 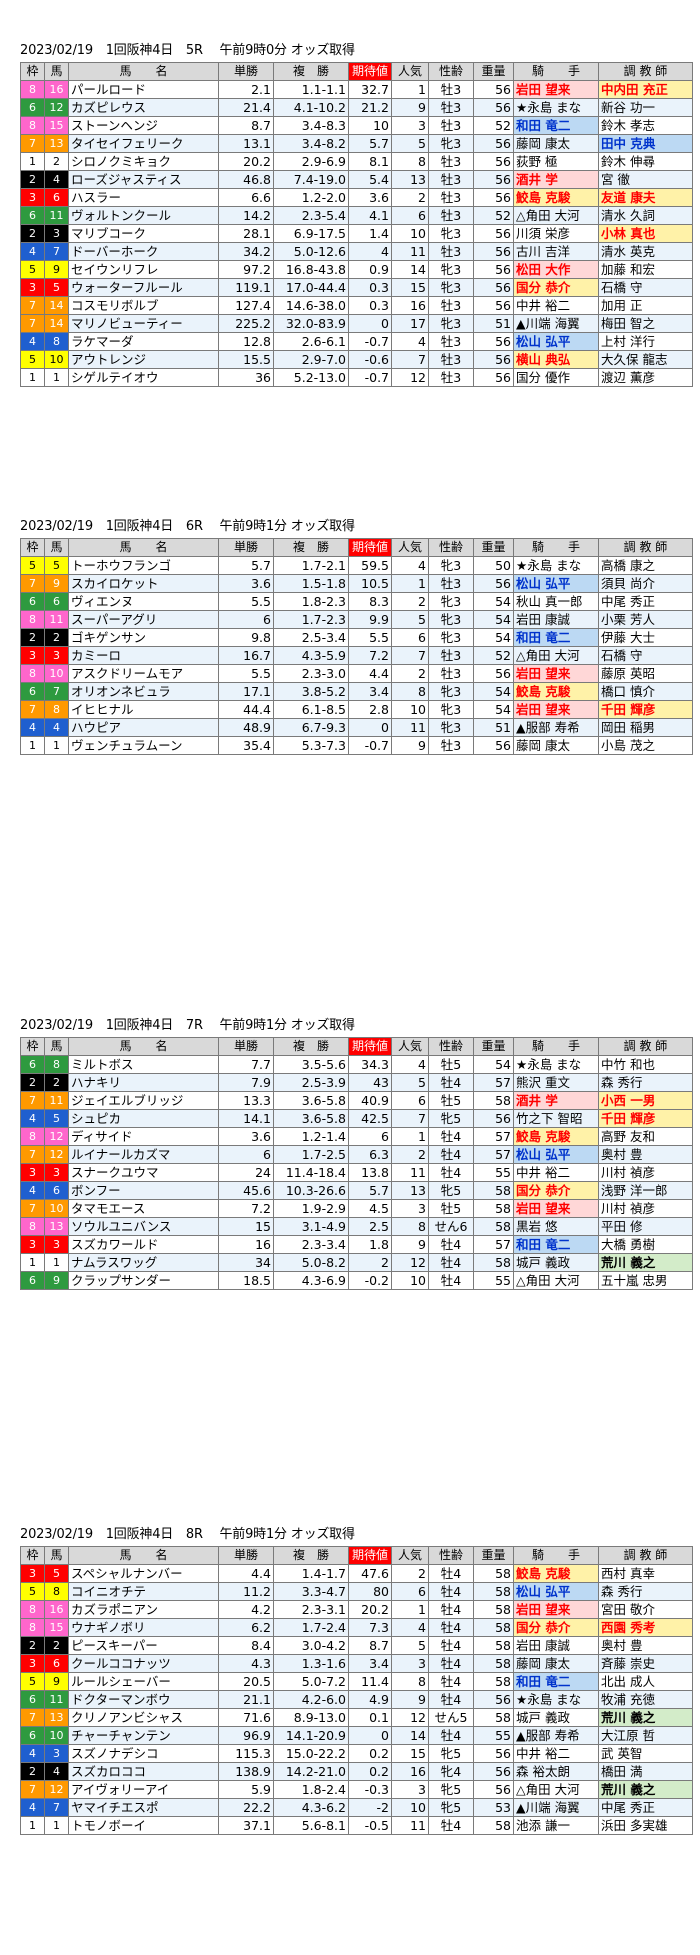 I want to click on waku-cell: 8, so click(x=32, y=1627).